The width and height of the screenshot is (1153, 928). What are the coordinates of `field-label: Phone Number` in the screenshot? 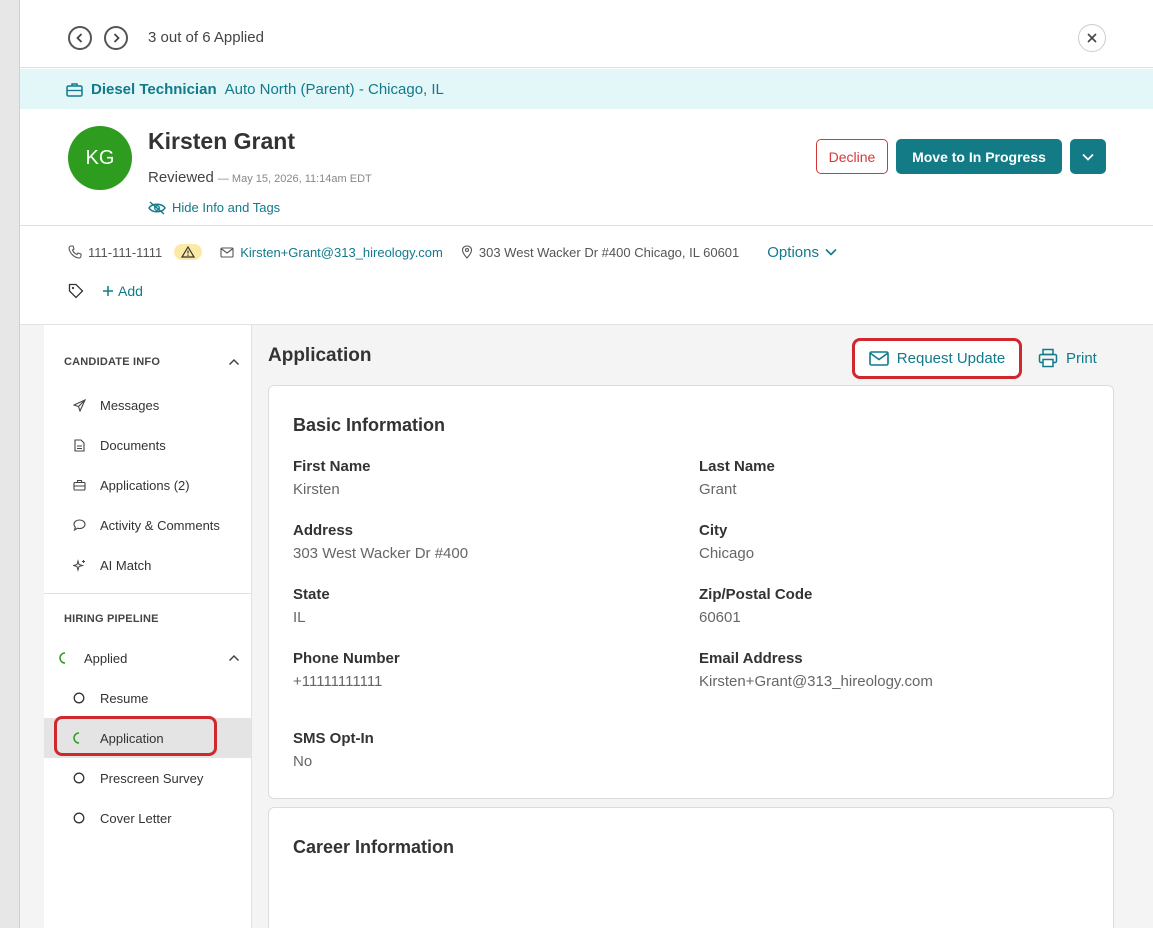 It's located at (346, 658).